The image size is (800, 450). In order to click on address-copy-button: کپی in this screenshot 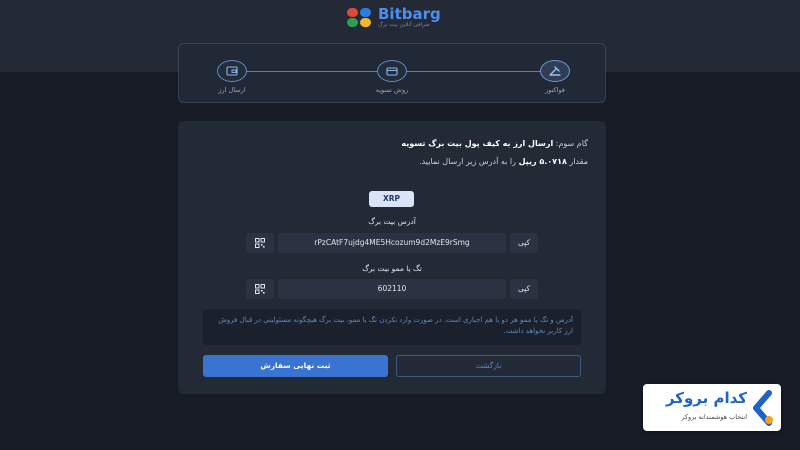, I will do `click(524, 243)`.